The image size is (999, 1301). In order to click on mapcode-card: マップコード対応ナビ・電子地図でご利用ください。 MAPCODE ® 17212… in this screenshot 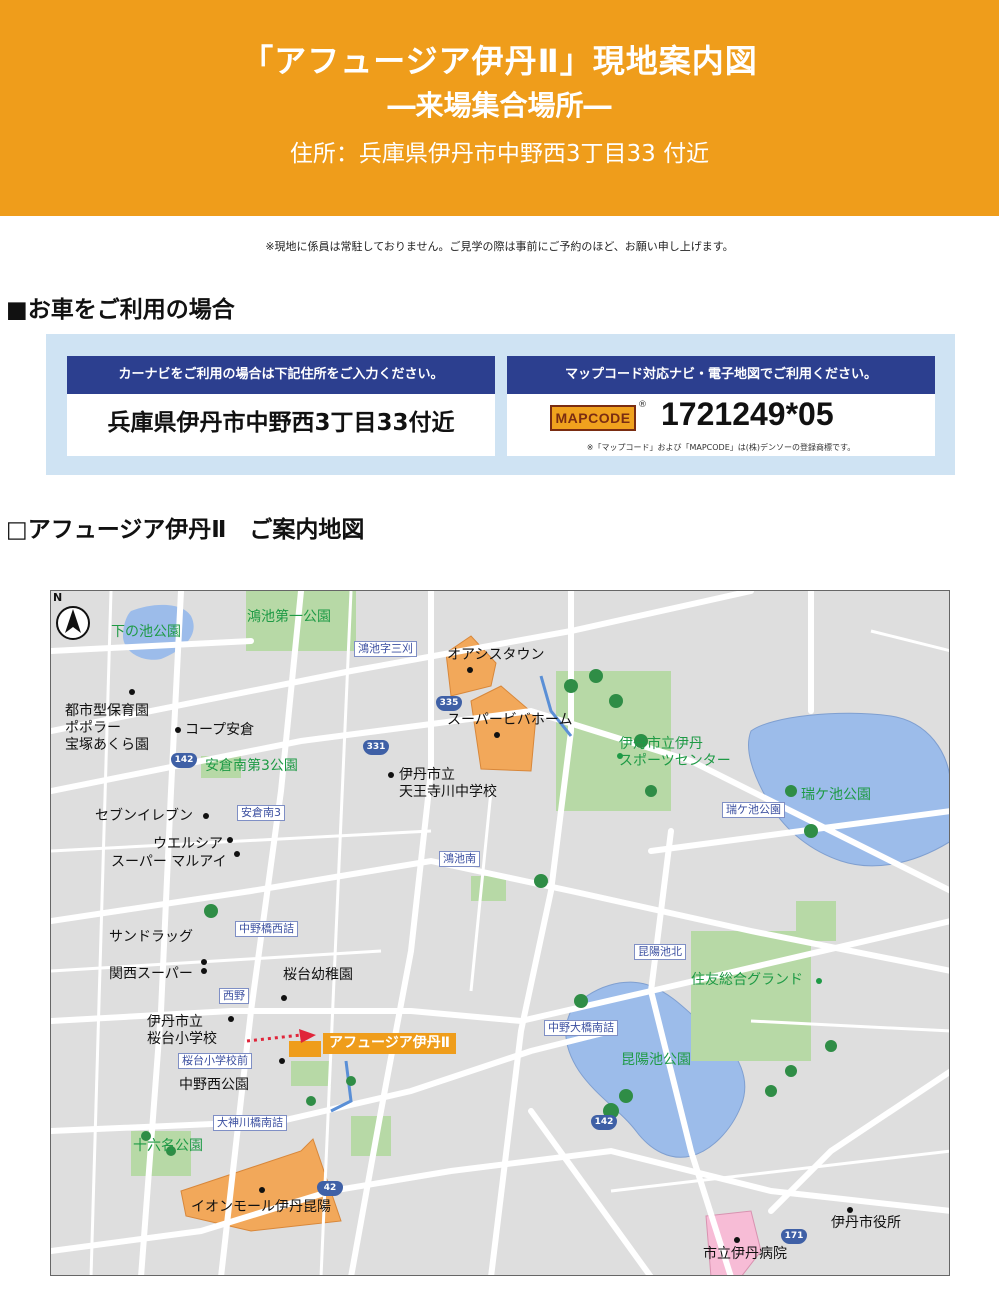, I will do `click(721, 406)`.